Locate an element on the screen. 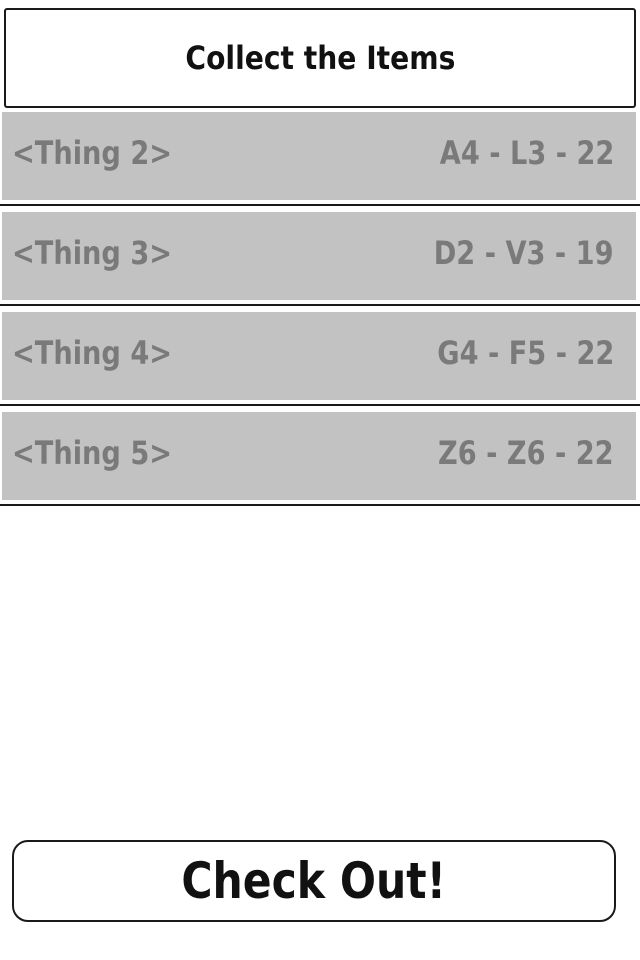 Image resolution: width=640 pixels, height=960 pixels. check-out-button: Check Out! is located at coordinates (314, 881).